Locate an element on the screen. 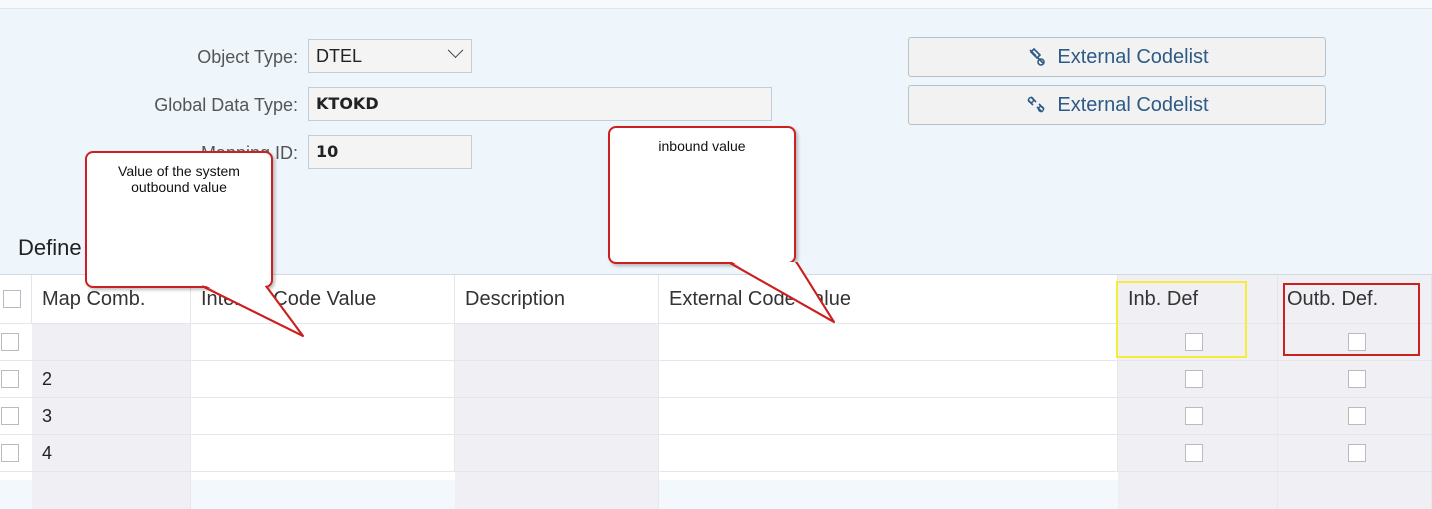  callout-outbound-pointer-mask is located at coordinates (252, 311).